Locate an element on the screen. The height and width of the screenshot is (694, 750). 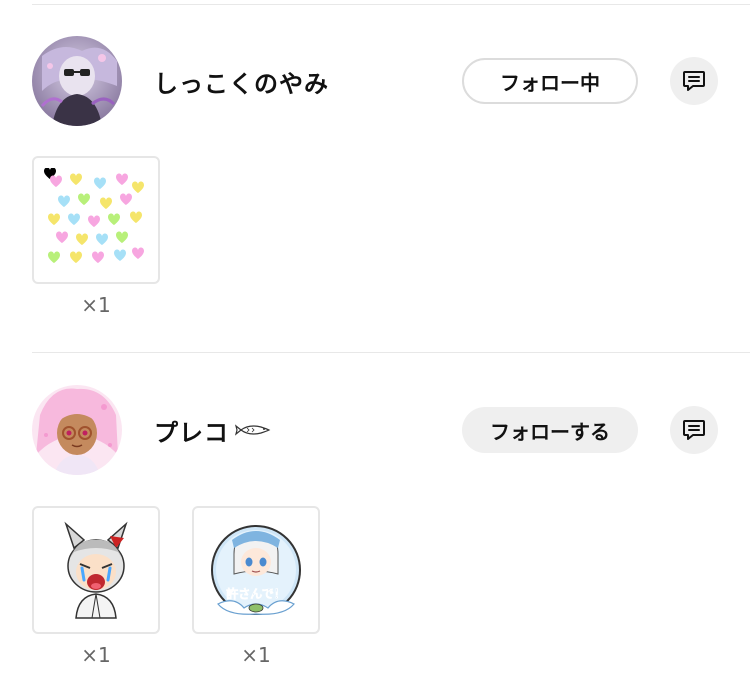
user-row: プレコ フォローする is located at coordinates (375, 430).